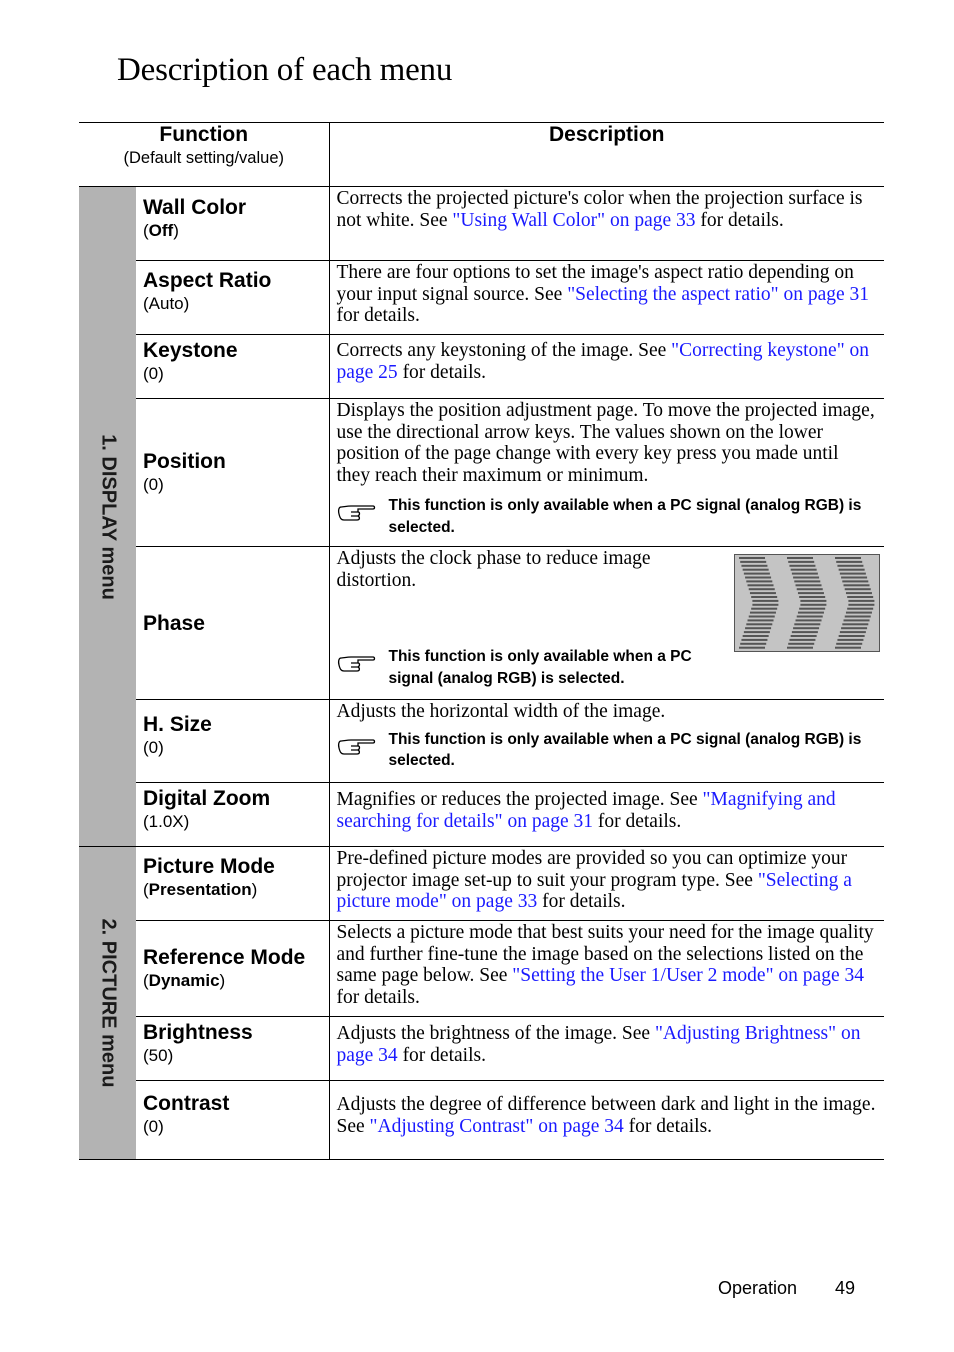 Image resolution: width=954 pixels, height=1352 pixels. What do you see at coordinates (845, 1288) in the screenshot?
I see `page-number: 49` at bounding box center [845, 1288].